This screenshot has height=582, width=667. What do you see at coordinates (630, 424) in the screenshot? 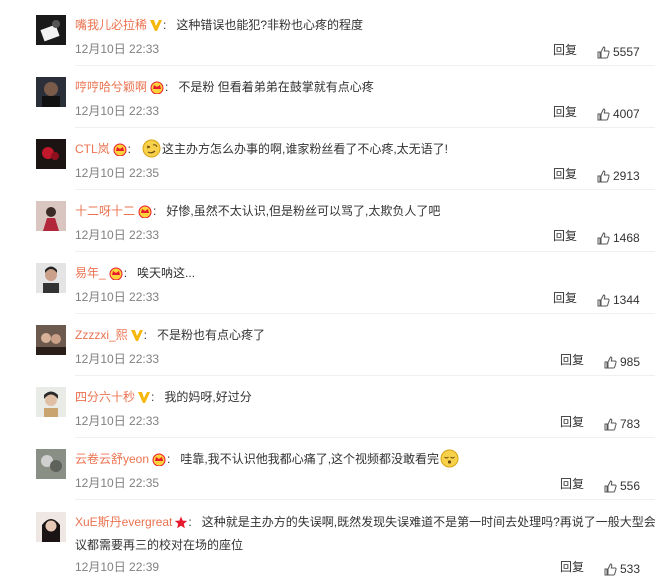
I see `like-count: 783` at bounding box center [630, 424].